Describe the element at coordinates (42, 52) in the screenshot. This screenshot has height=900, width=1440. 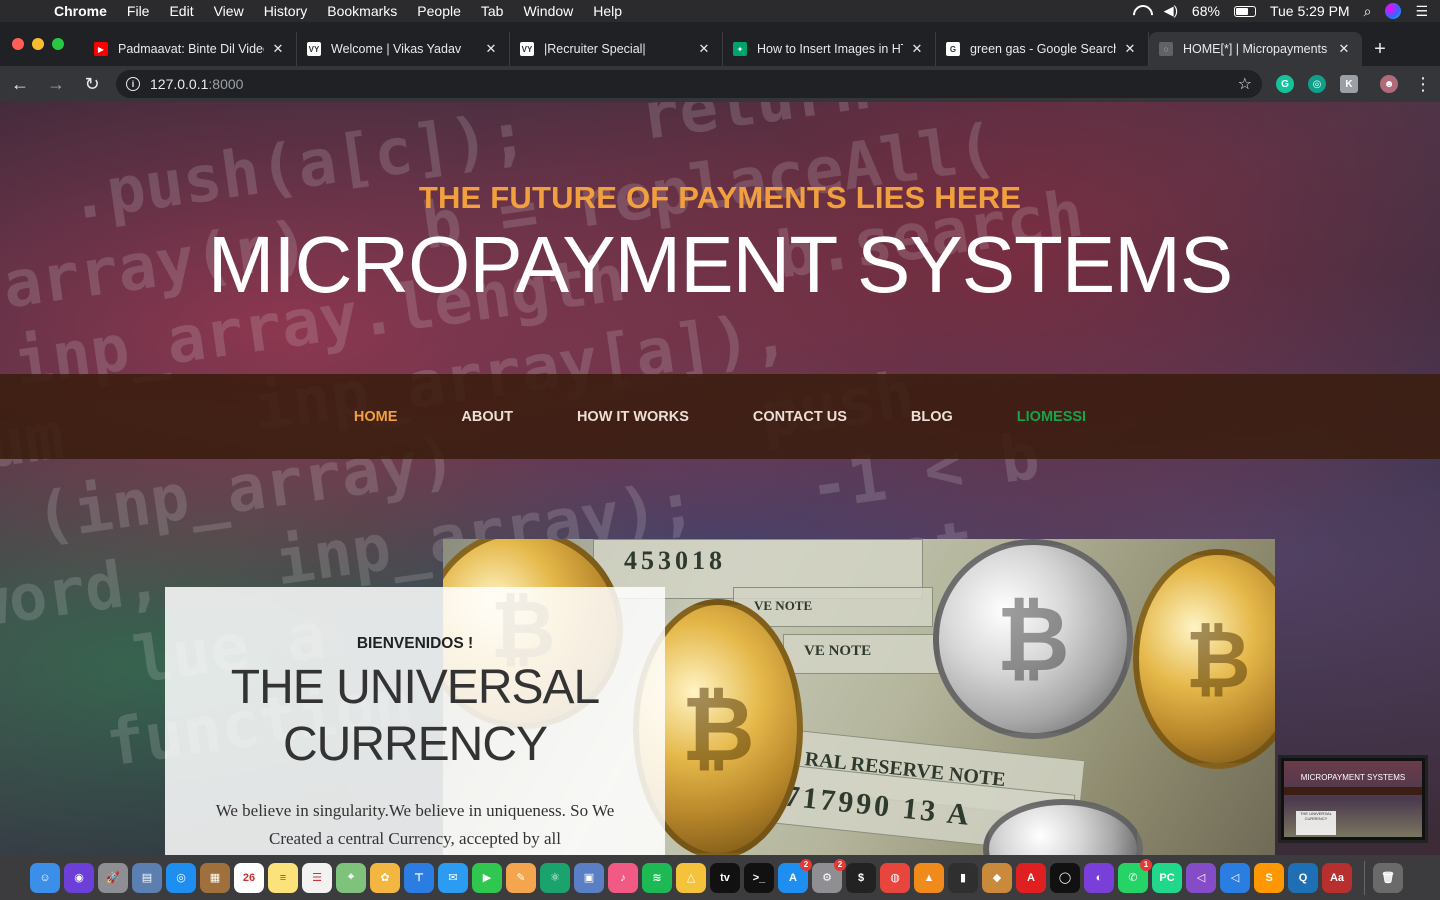
I see `window-controls` at that location.